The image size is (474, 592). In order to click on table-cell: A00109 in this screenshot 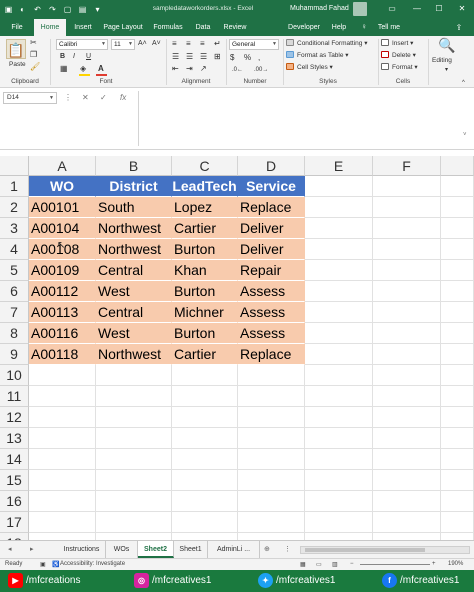, I will do `click(62, 270)`.